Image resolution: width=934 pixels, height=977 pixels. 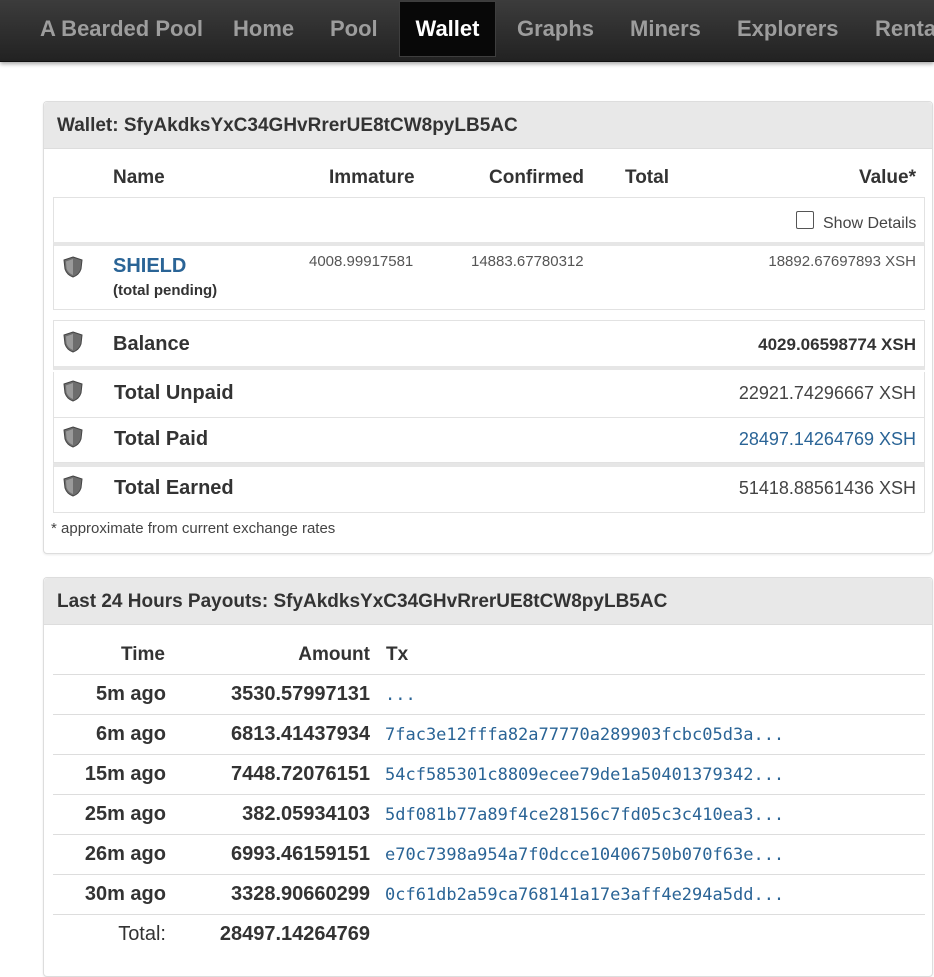 What do you see at coordinates (306, 814) in the screenshot?
I see `payout-amount: 382.05934103` at bounding box center [306, 814].